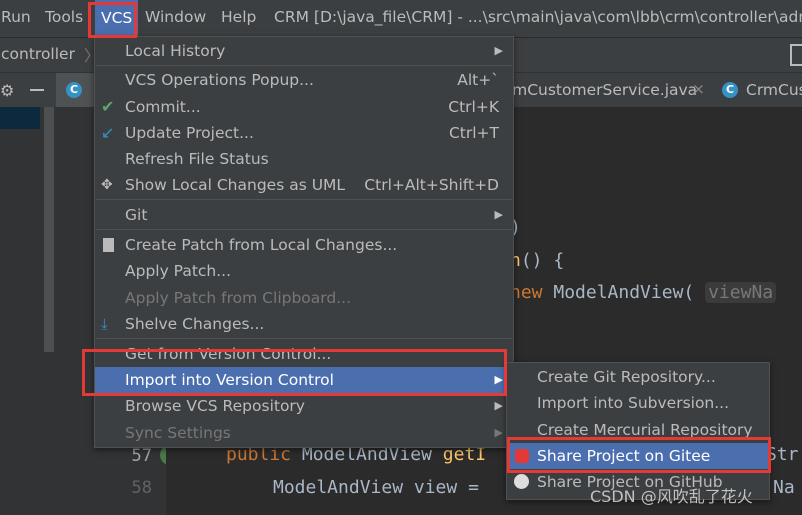 Image resolution: width=802 pixels, height=515 pixels. I want to click on highlight-vcs-menu, so click(112, 20).